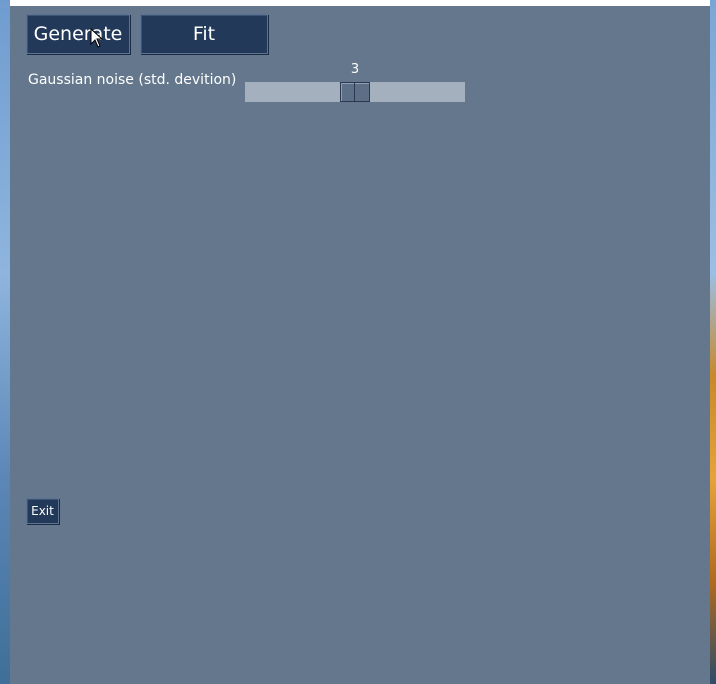  I want to click on generate-button: Generate, so click(78, 34).